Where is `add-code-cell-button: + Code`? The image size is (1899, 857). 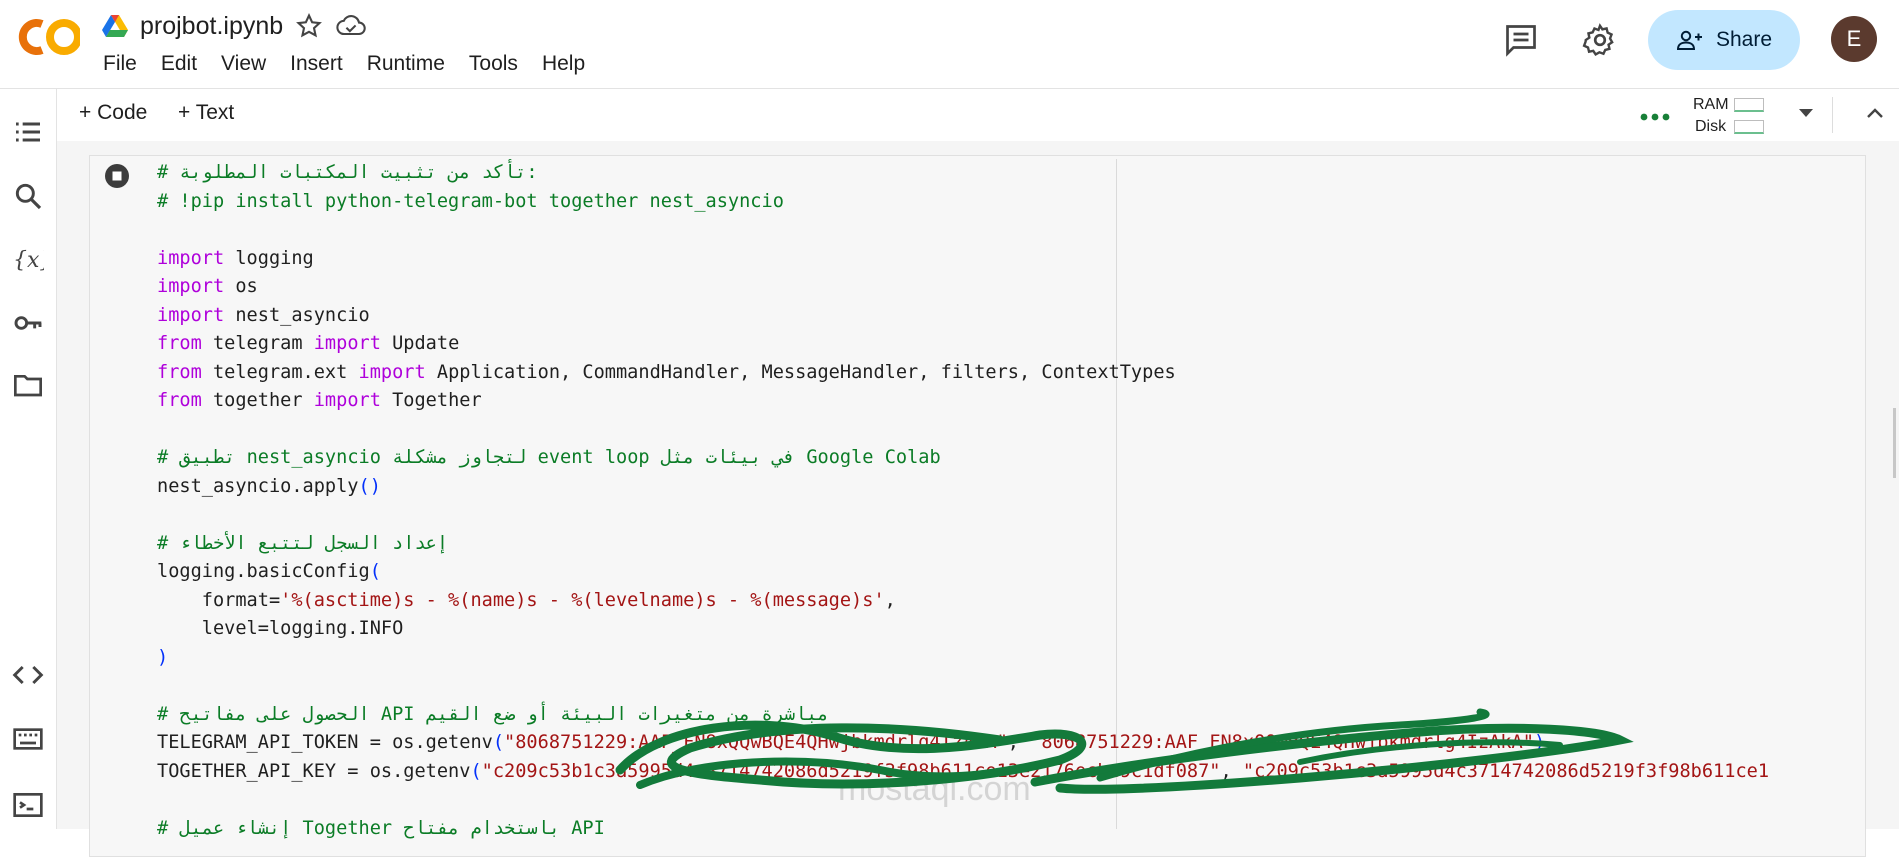
add-code-cell-button: + Code is located at coordinates (113, 113).